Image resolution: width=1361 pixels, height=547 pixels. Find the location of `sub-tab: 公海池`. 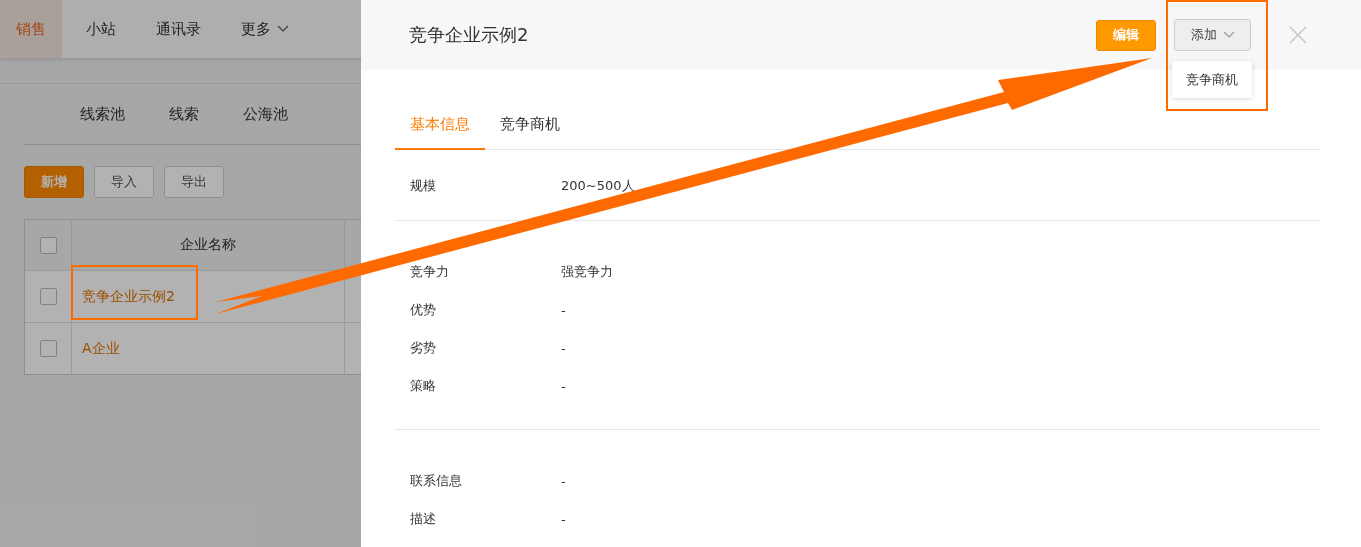

sub-tab: 公海池 is located at coordinates (265, 114).